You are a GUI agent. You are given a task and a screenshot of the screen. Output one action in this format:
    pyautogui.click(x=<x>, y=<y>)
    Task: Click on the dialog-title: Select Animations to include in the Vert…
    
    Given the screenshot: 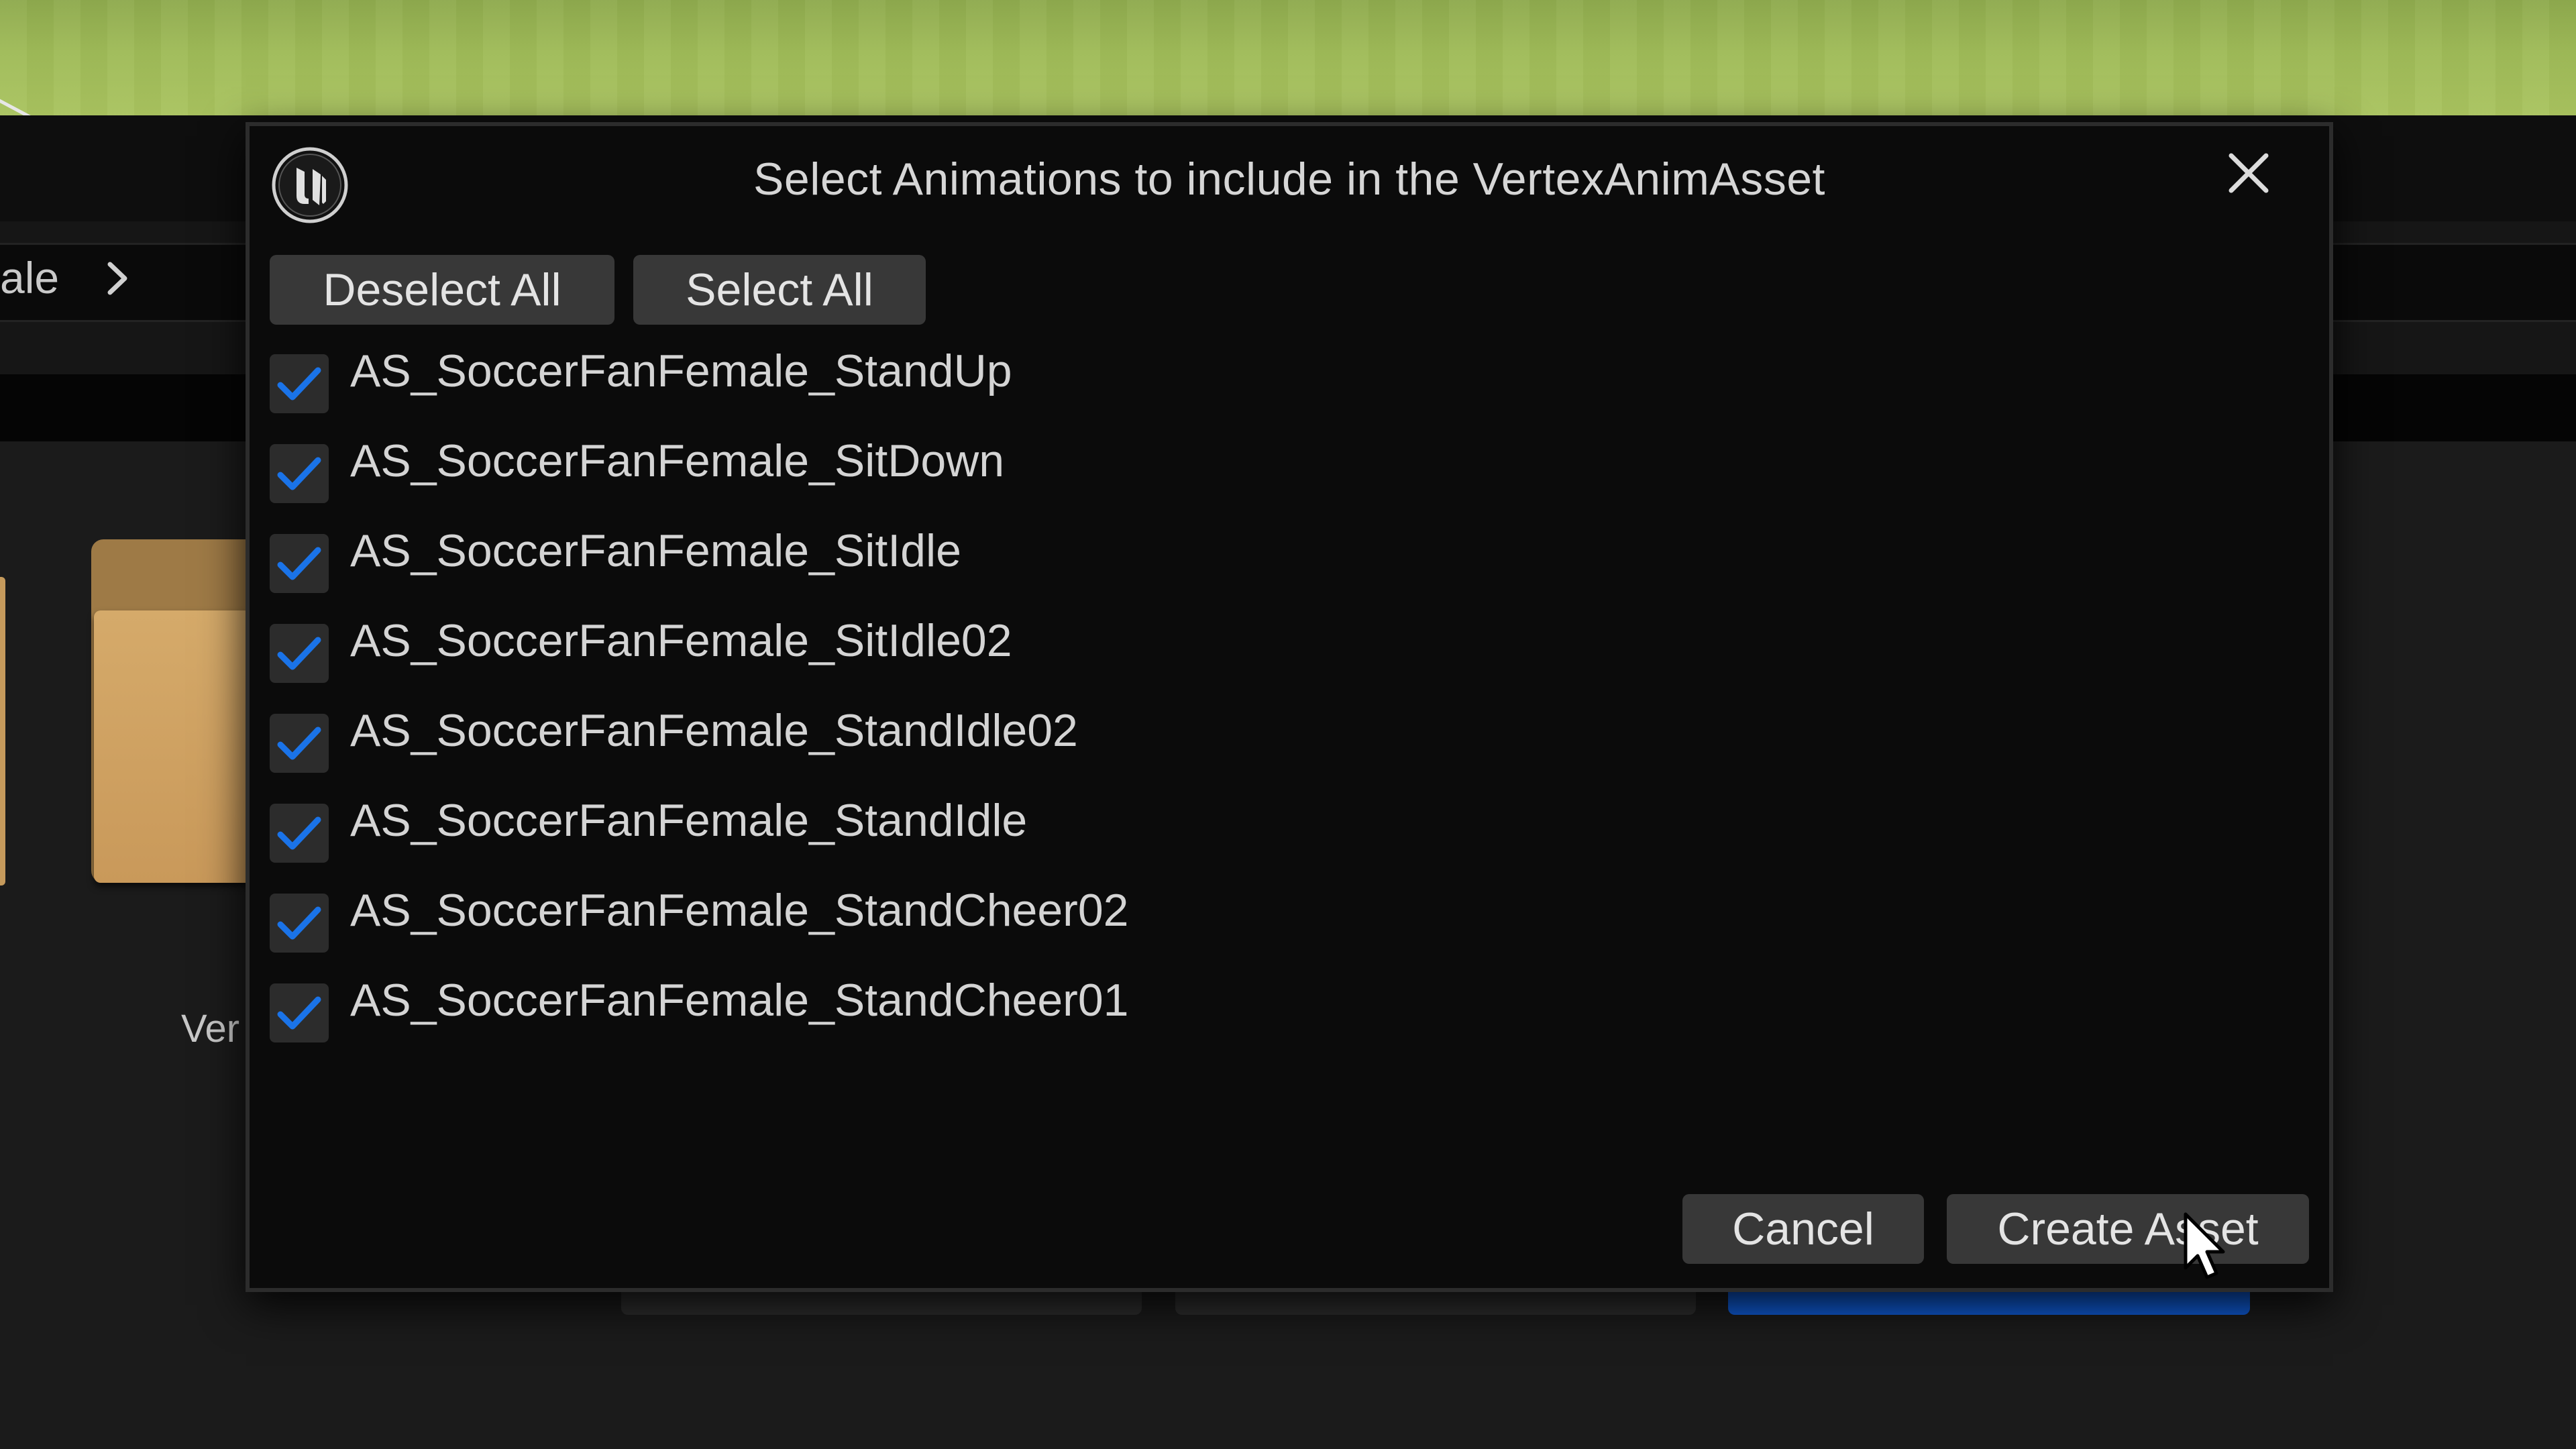 What is the action you would take?
    pyautogui.click(x=1289, y=179)
    